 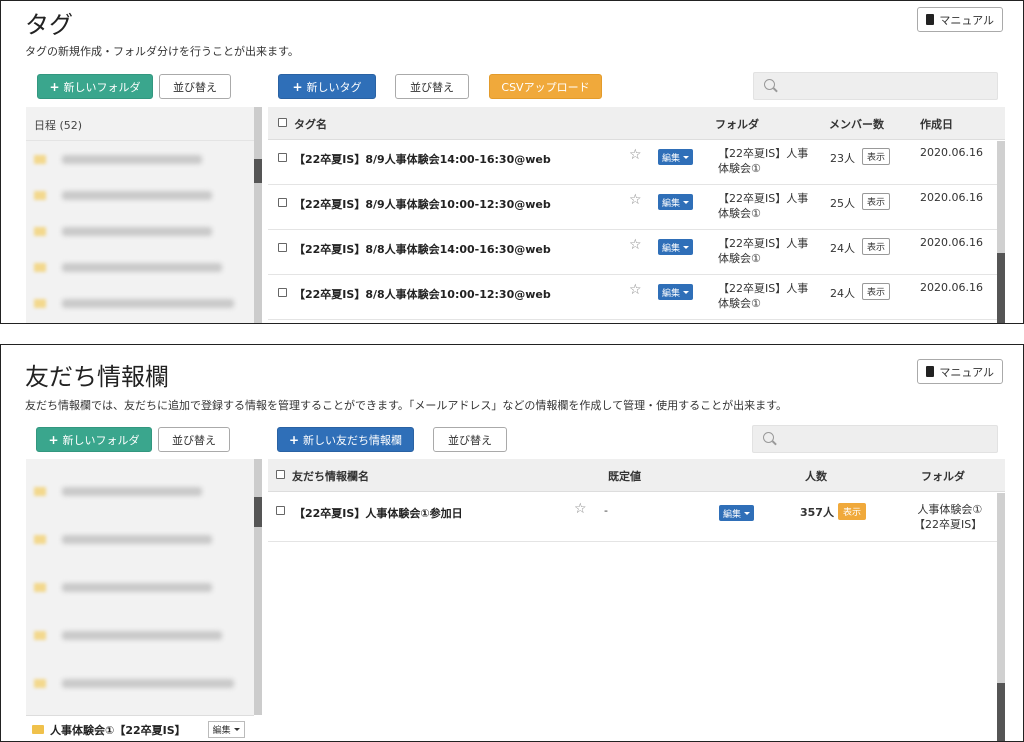 I want to click on csv-upload-button: CSVアップロード, so click(x=545, y=86).